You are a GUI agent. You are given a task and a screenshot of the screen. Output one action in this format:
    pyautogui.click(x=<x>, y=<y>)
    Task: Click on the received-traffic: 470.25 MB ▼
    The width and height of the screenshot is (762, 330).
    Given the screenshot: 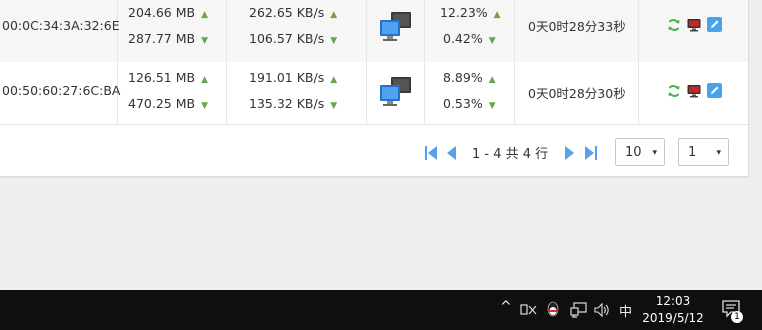 What is the action you would take?
    pyautogui.click(x=168, y=103)
    